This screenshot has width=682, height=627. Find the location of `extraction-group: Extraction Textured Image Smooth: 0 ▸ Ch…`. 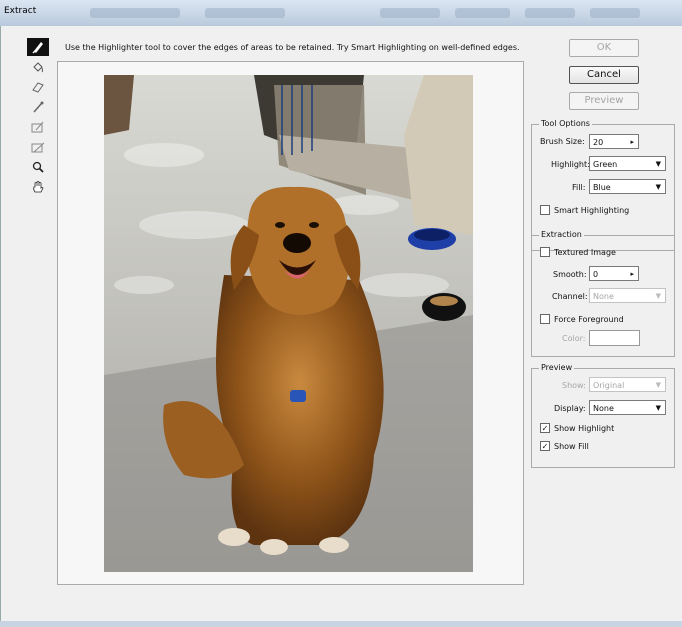

extraction-group: Extraction Textured Image Smooth: 0 ▸ Ch… is located at coordinates (603, 293).